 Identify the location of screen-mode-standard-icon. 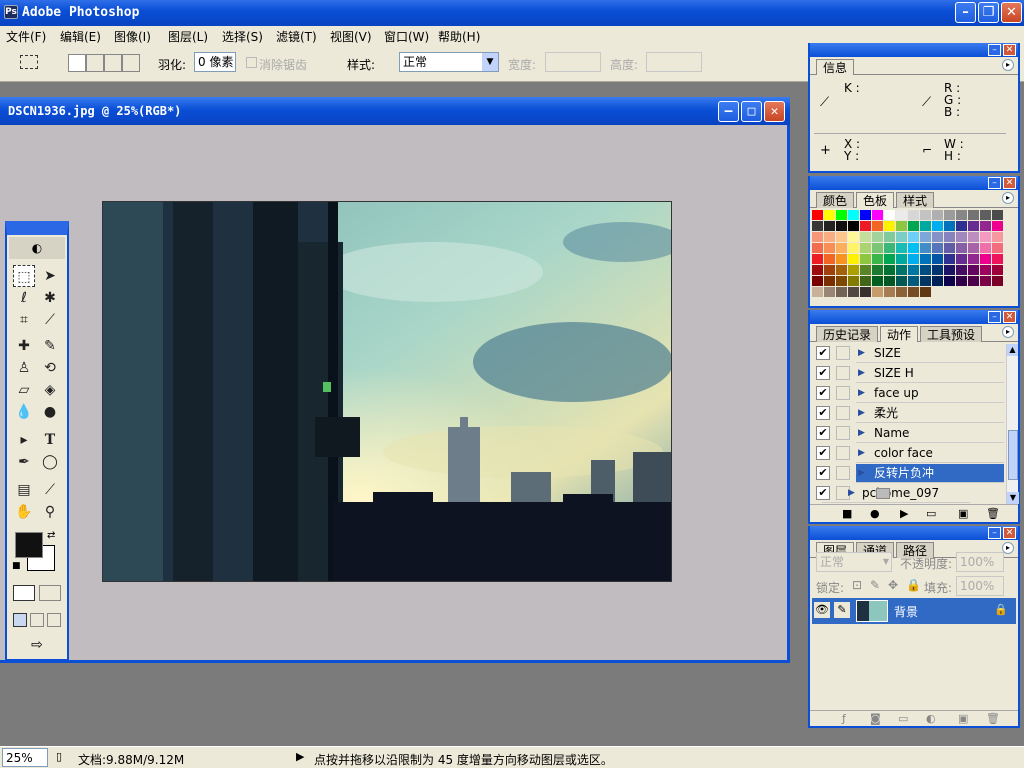
(20, 620).